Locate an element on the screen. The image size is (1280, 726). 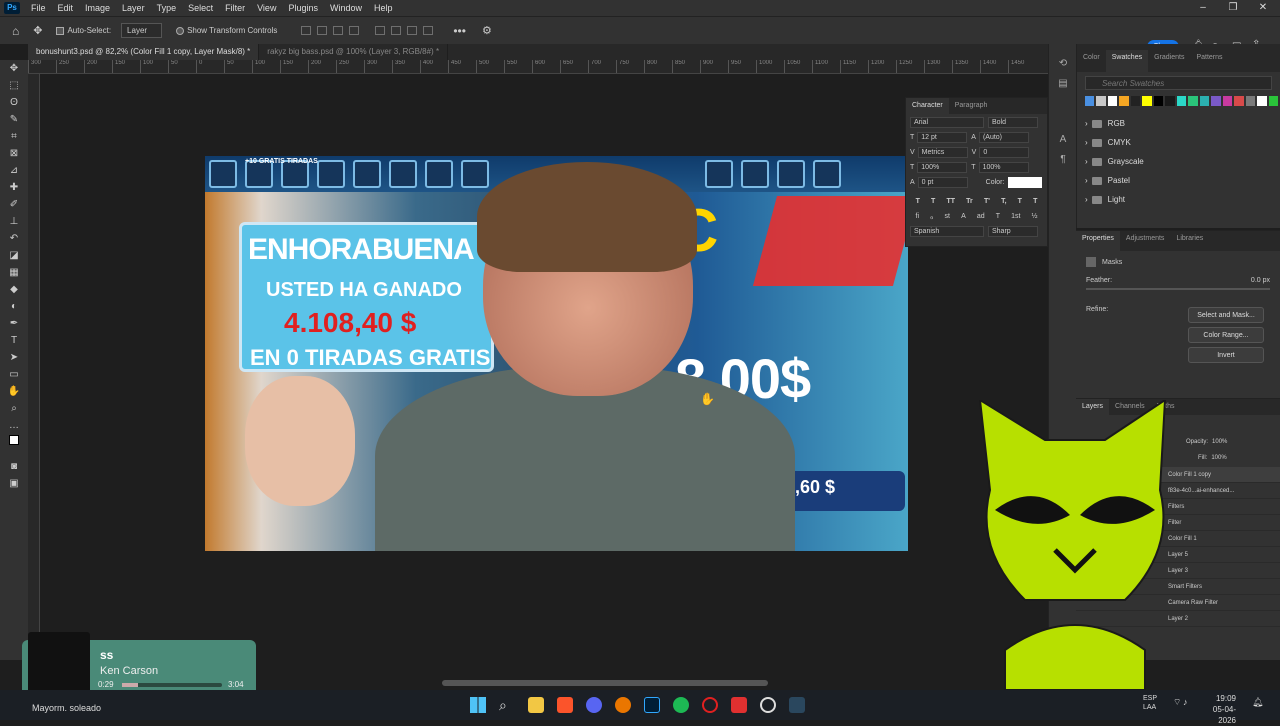
paragraph-panel-icon: ¶ is located at coordinates (1063, 160).